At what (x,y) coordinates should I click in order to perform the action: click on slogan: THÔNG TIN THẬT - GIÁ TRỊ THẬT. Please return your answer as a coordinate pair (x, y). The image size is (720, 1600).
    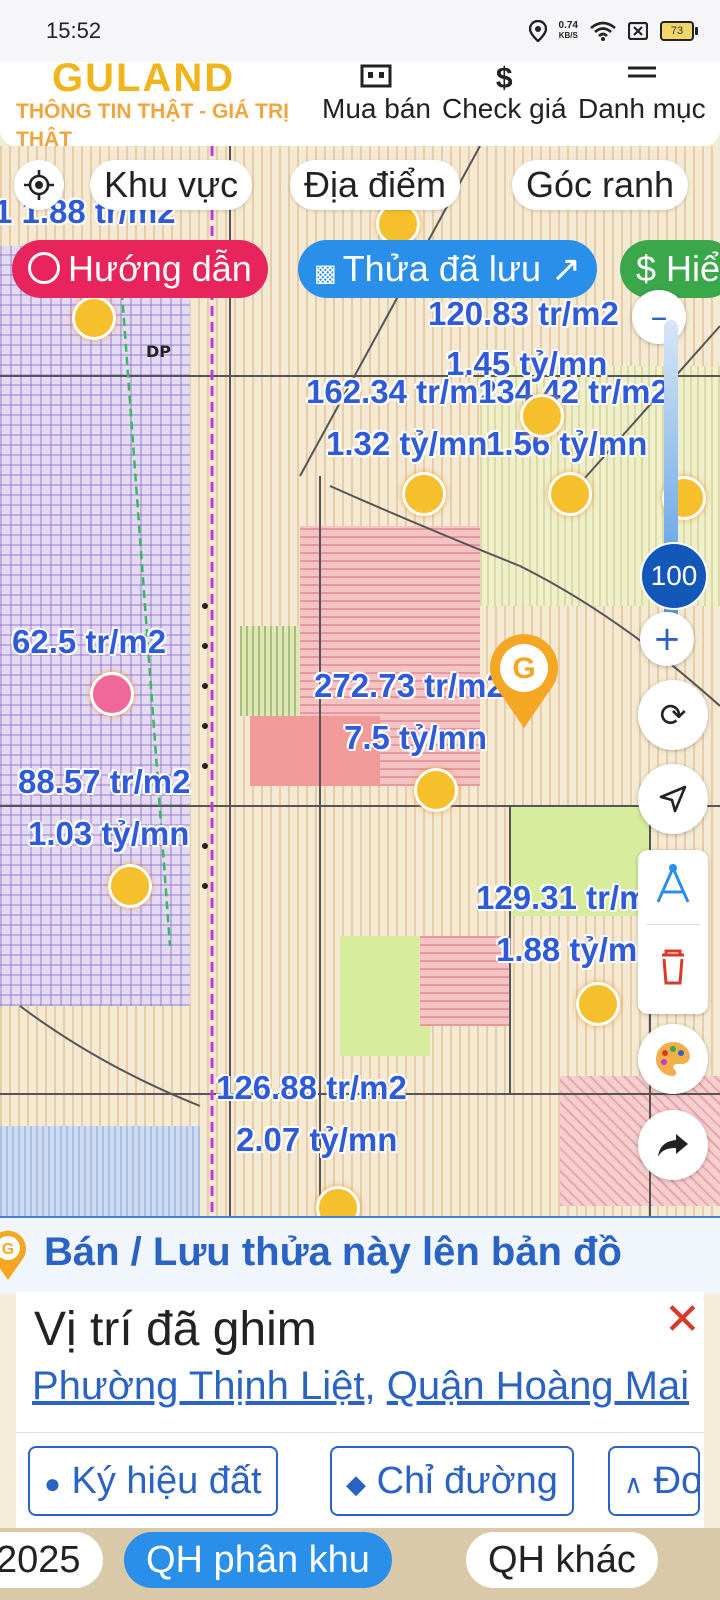
    Looking at the image, I should click on (152, 123).